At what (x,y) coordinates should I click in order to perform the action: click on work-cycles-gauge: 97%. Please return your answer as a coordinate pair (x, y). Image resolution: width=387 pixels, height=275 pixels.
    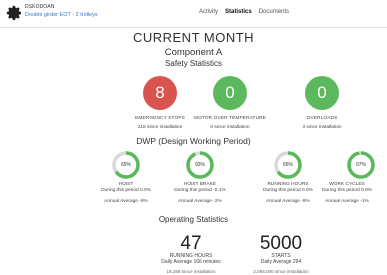
    Looking at the image, I should click on (361, 165).